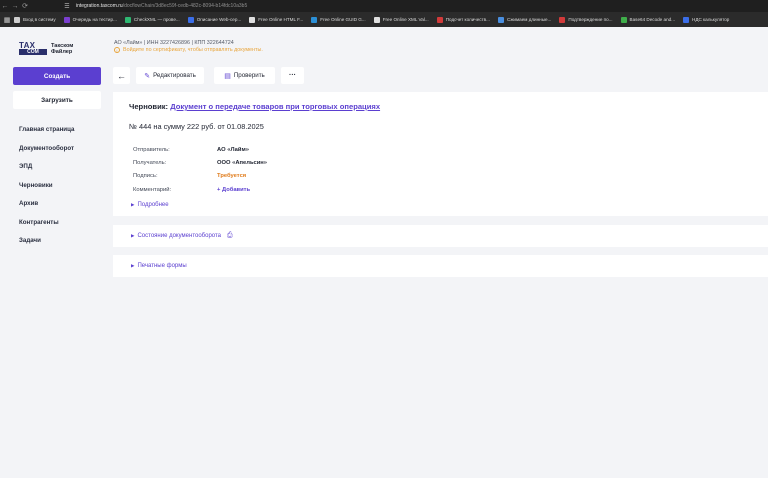 Image resolution: width=768 pixels, height=478 pixels. Describe the element at coordinates (15, 6) in the screenshot. I see `forward-arrow-icon: →` at that location.